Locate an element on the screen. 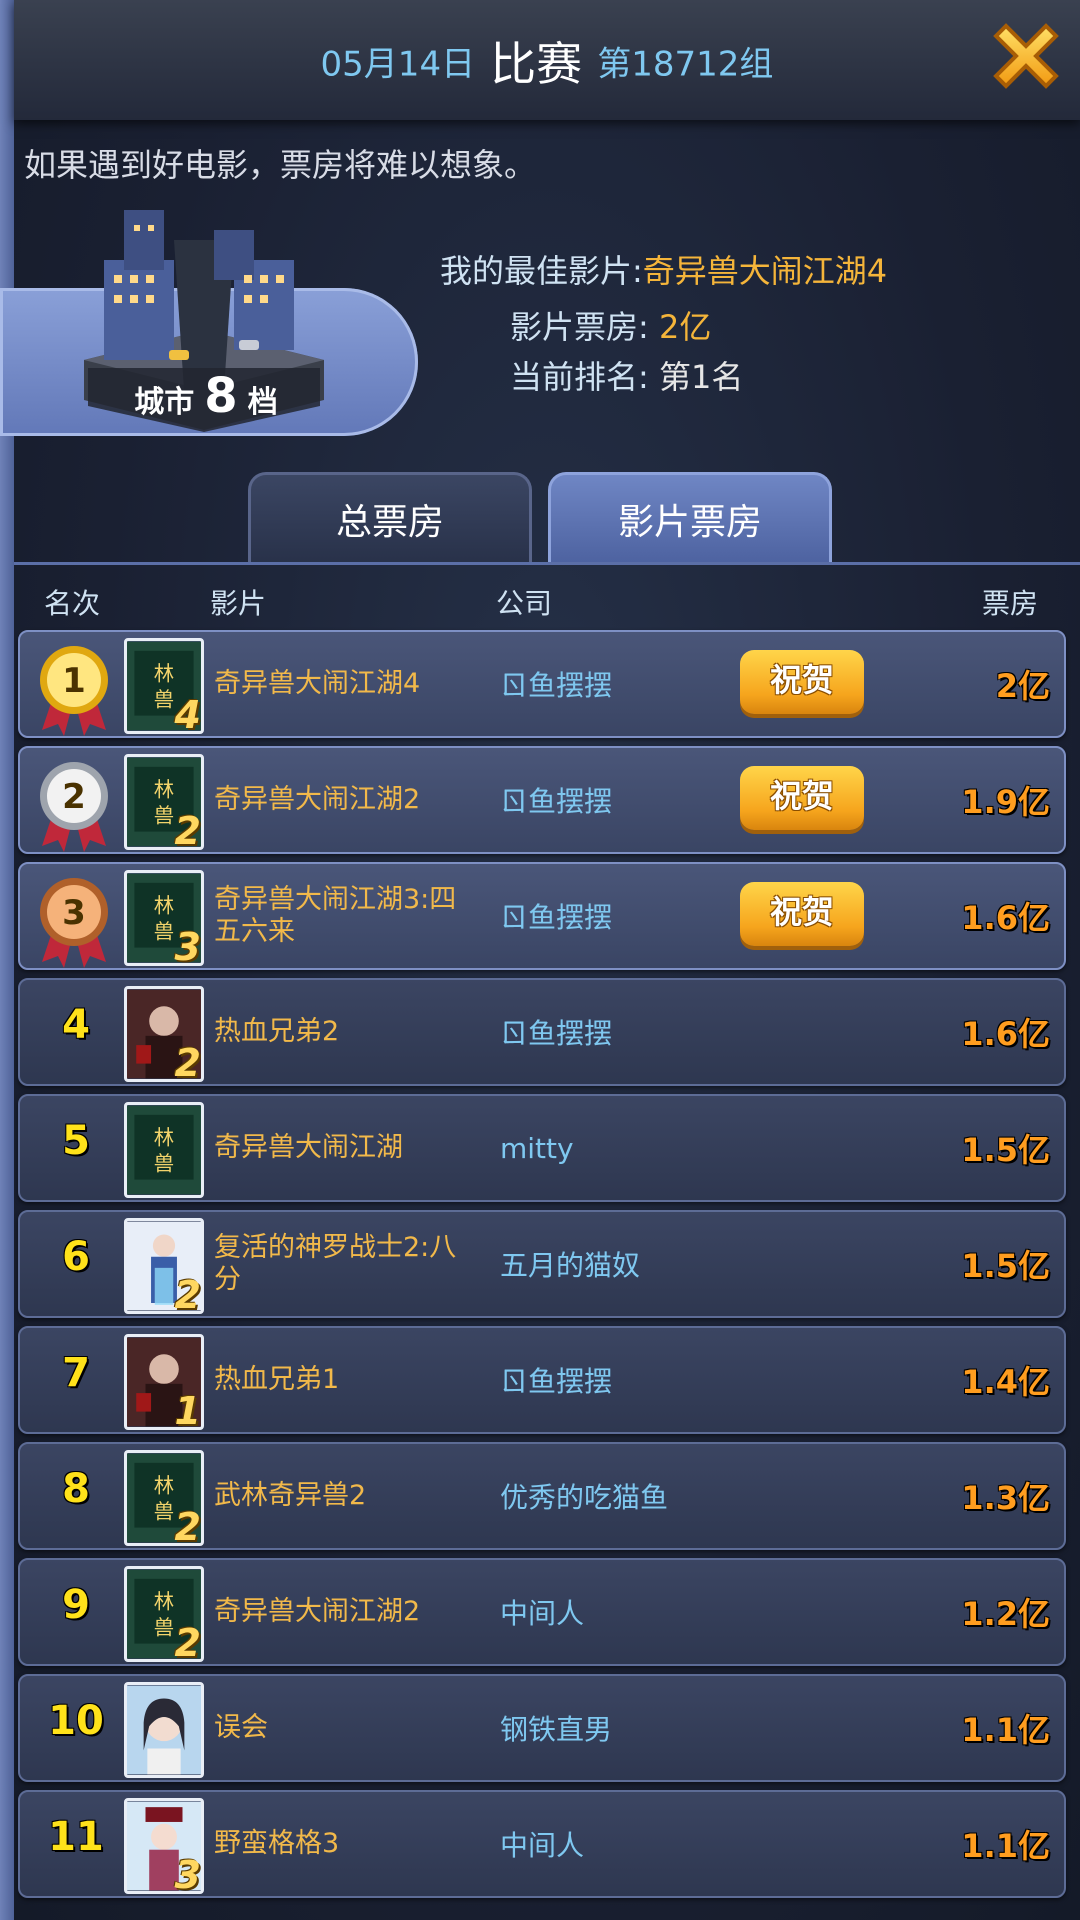 The width and height of the screenshot is (1080, 1920). header-date: 05月14日 is located at coordinates (398, 64).